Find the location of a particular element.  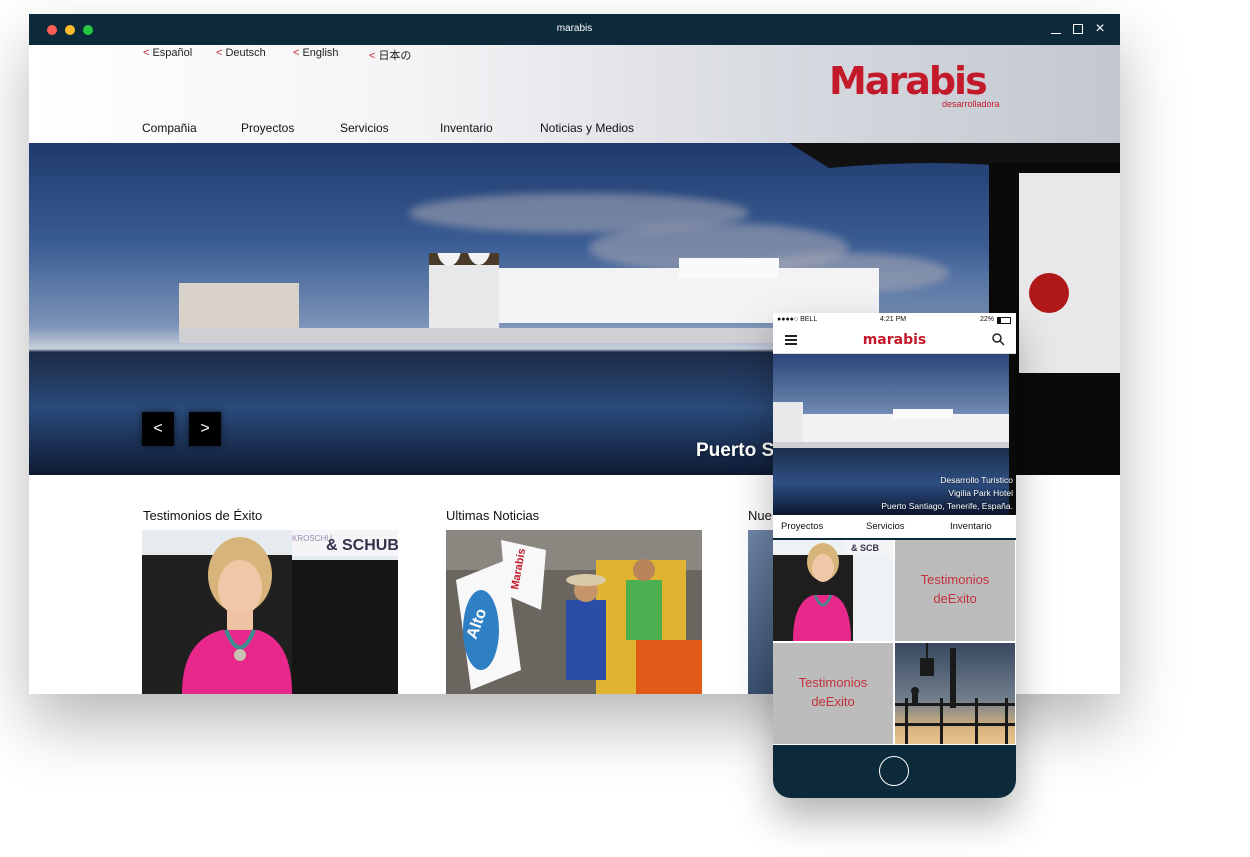

language-label: 日本の is located at coordinates (395, 56).